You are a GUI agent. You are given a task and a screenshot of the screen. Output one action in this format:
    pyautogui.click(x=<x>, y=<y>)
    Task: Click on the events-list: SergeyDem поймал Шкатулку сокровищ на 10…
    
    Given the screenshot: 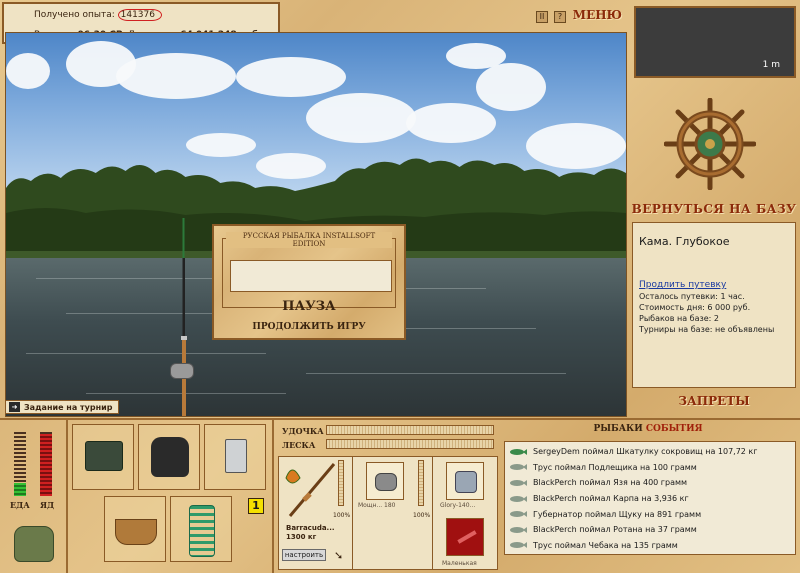 What is the action you would take?
    pyautogui.click(x=650, y=498)
    